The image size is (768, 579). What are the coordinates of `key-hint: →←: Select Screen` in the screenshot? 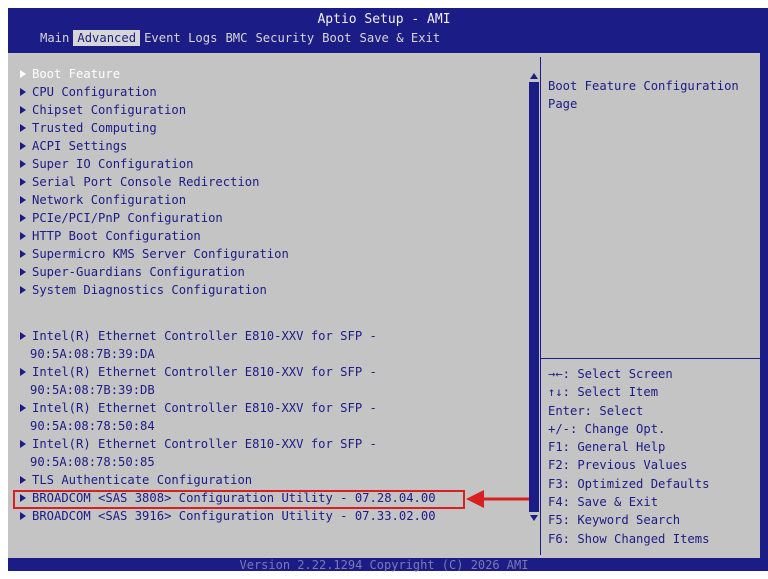 It's located at (610, 374).